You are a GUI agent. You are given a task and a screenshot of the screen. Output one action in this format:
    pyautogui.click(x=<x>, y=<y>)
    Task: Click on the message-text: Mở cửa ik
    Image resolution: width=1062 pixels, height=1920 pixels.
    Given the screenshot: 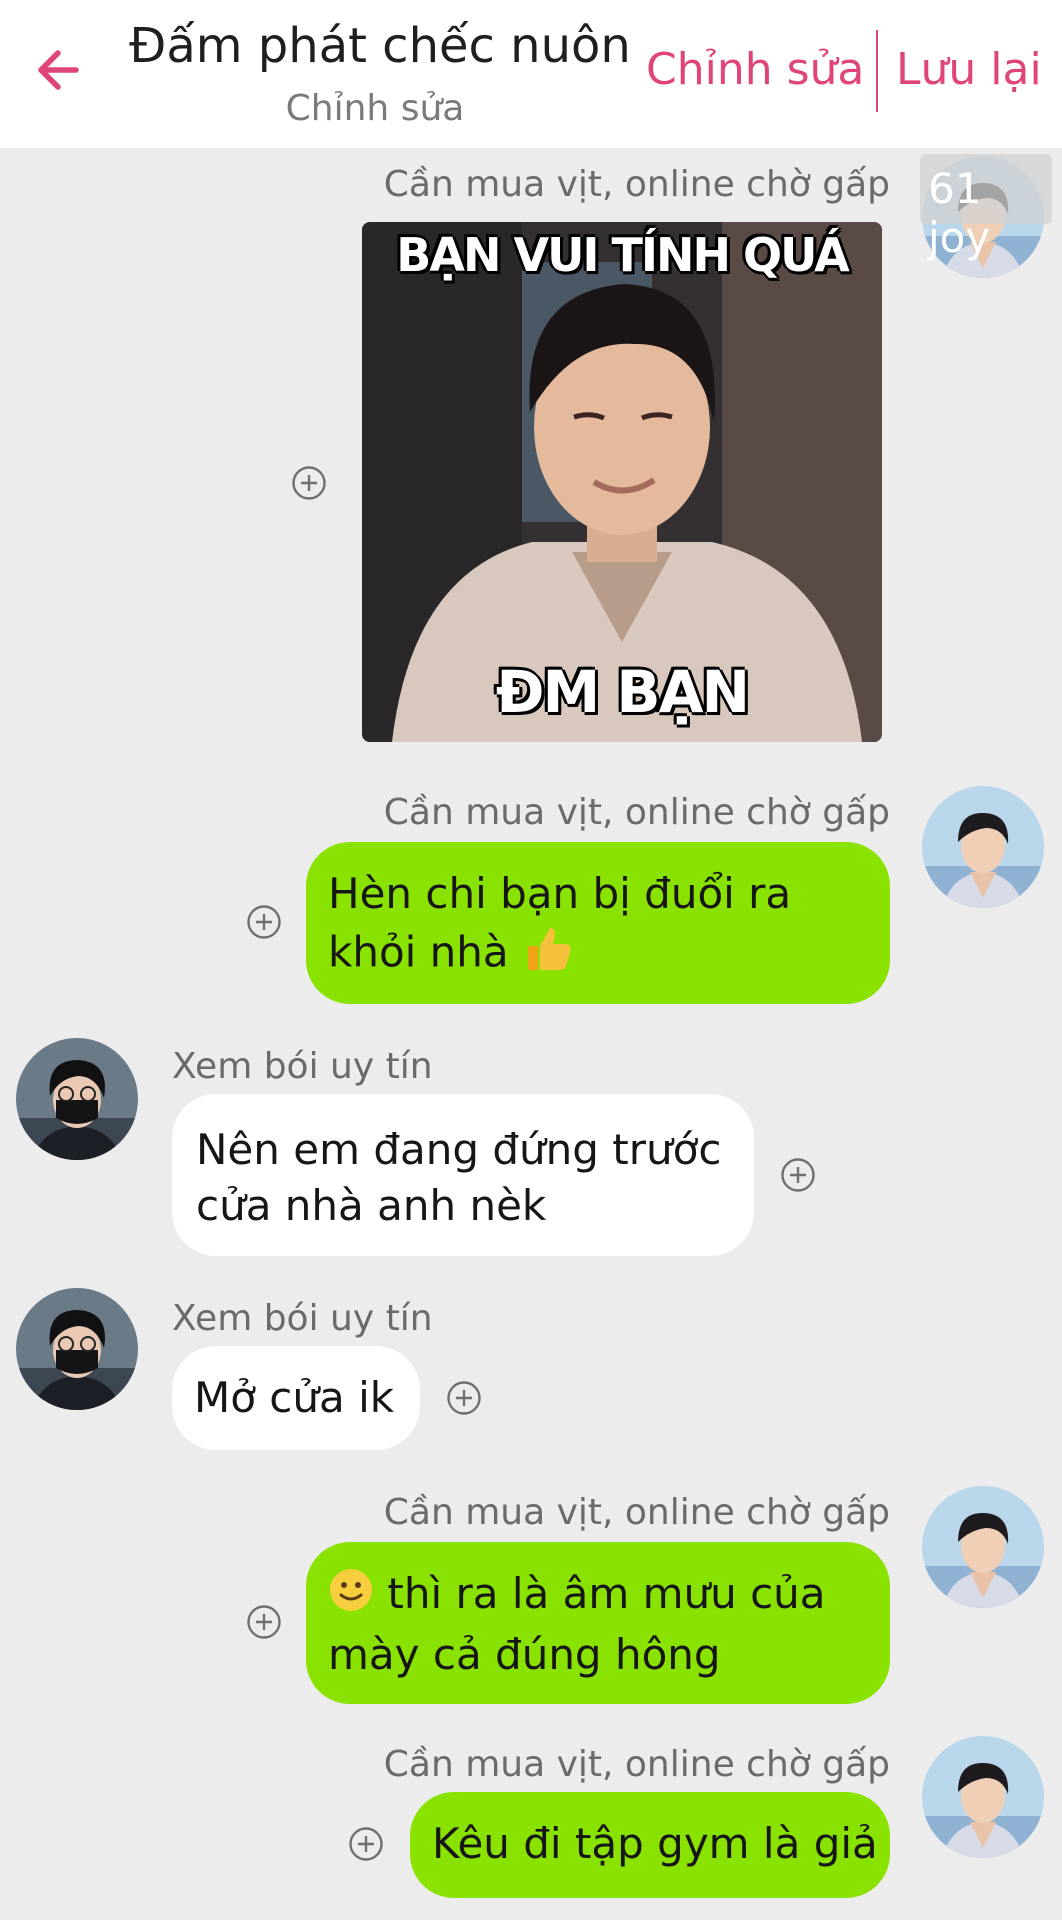 What is the action you would take?
    pyautogui.click(x=294, y=1397)
    